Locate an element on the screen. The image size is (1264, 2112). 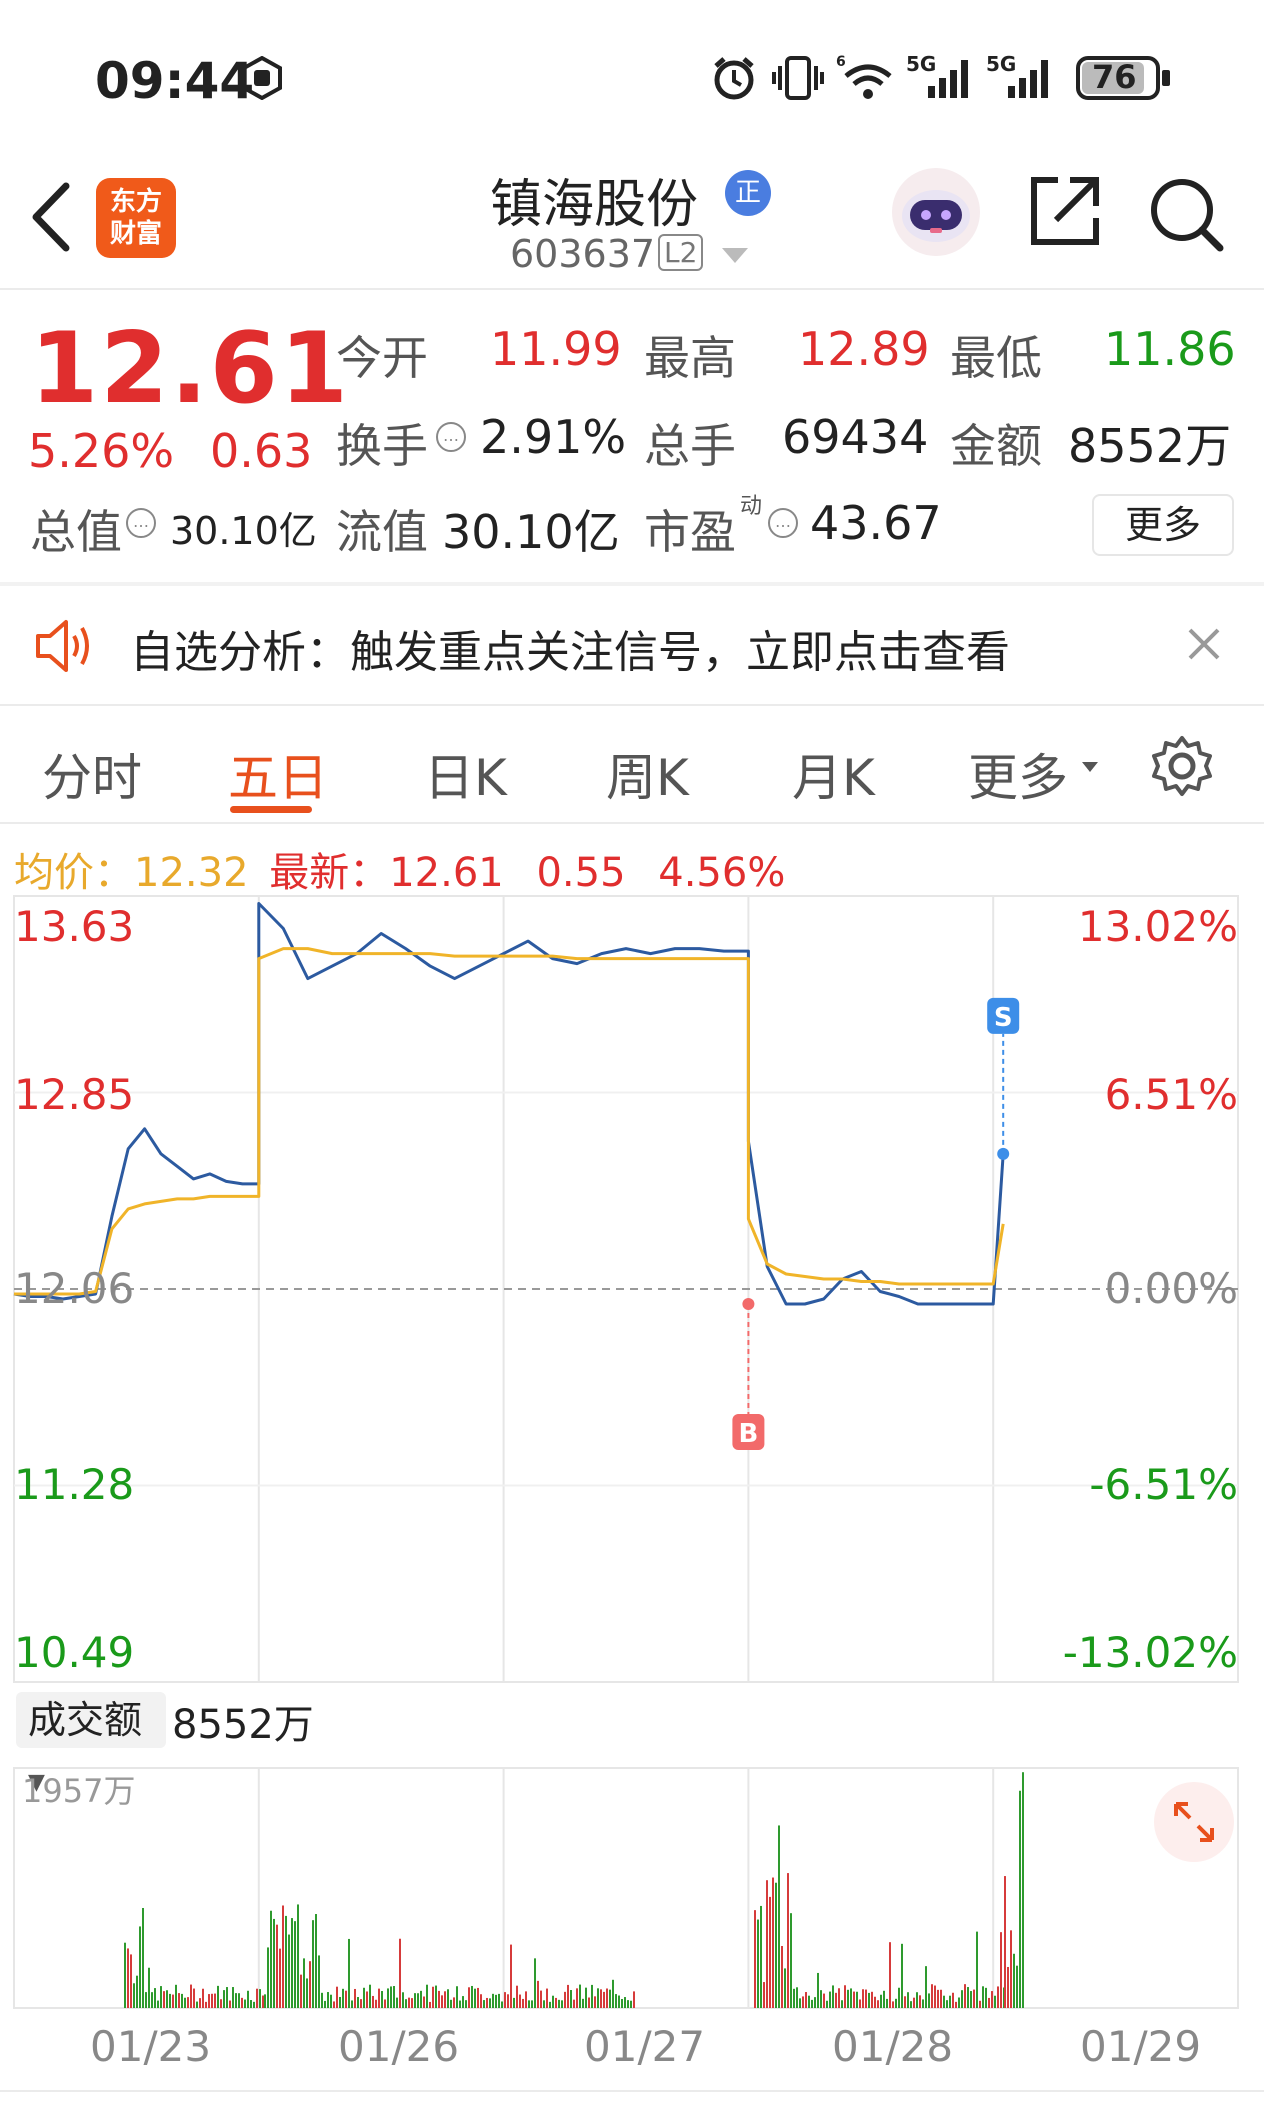
volume-chart is located at coordinates (632, 1892).